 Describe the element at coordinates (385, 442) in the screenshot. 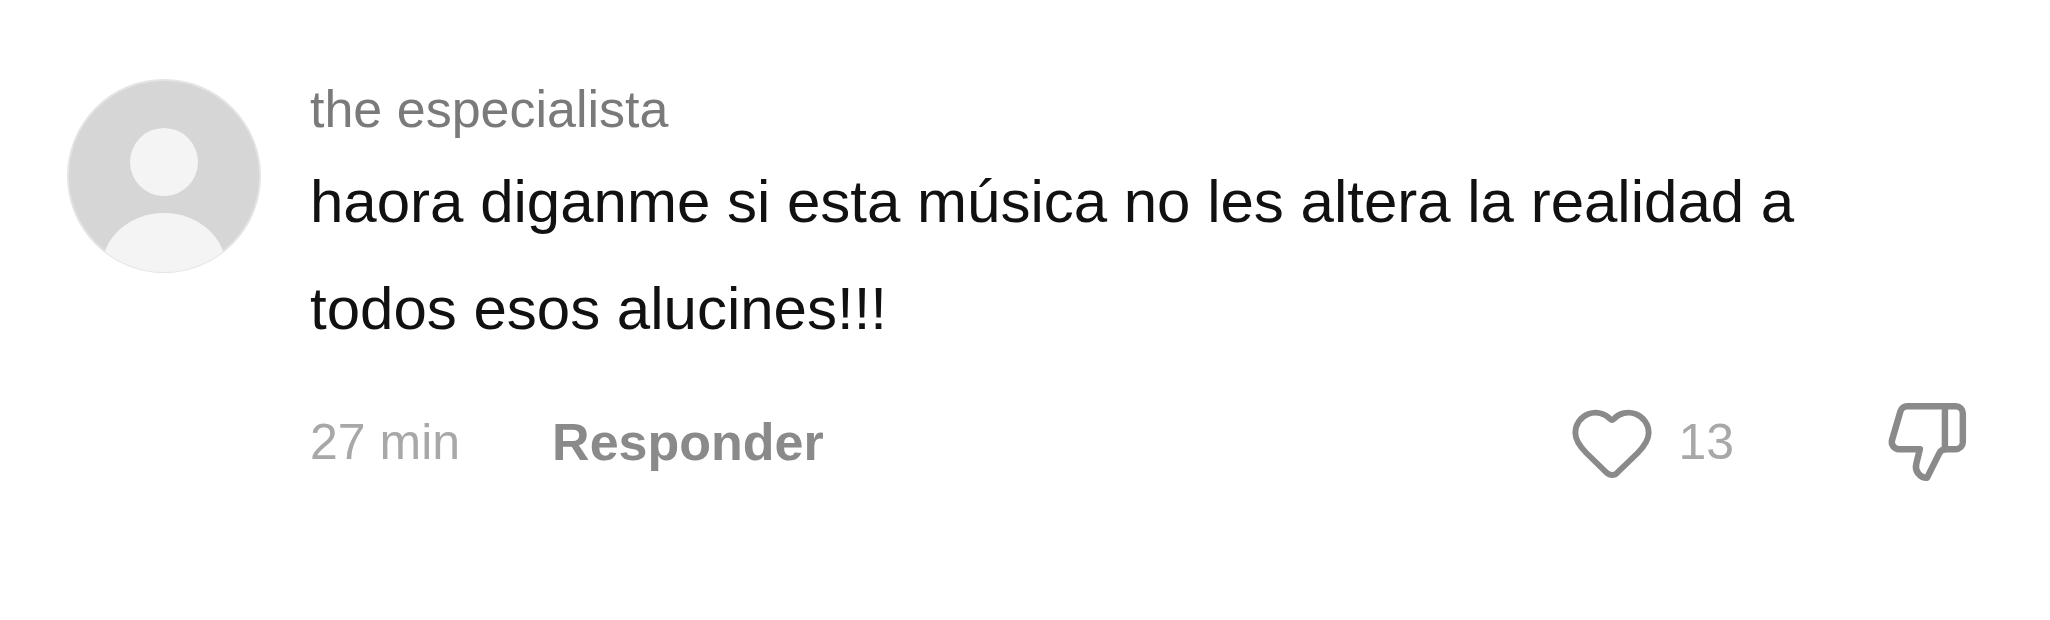

I see `timestamp: 27 min` at that location.